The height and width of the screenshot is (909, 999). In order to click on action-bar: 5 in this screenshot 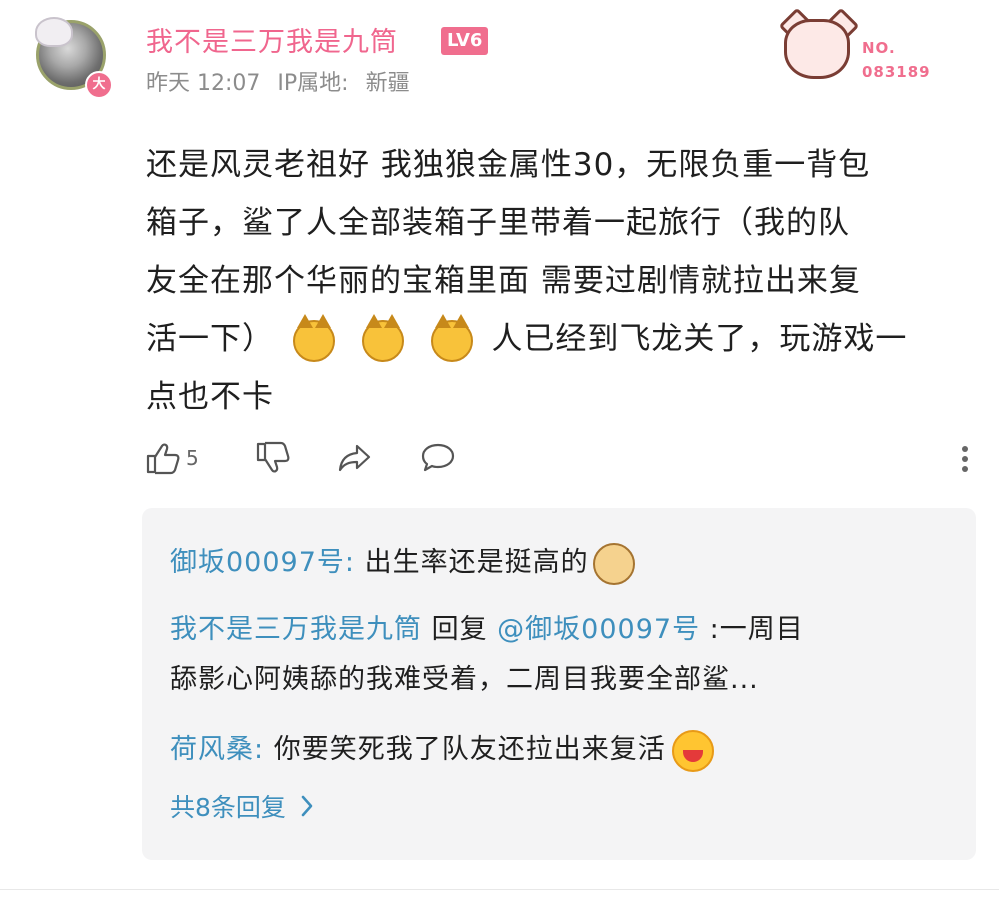, I will do `click(557, 459)`.